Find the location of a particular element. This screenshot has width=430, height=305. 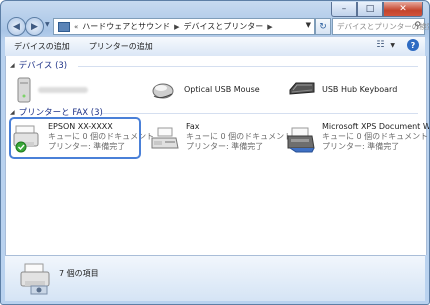

devices-group-title: デバイス (3) is located at coordinates (43, 66).